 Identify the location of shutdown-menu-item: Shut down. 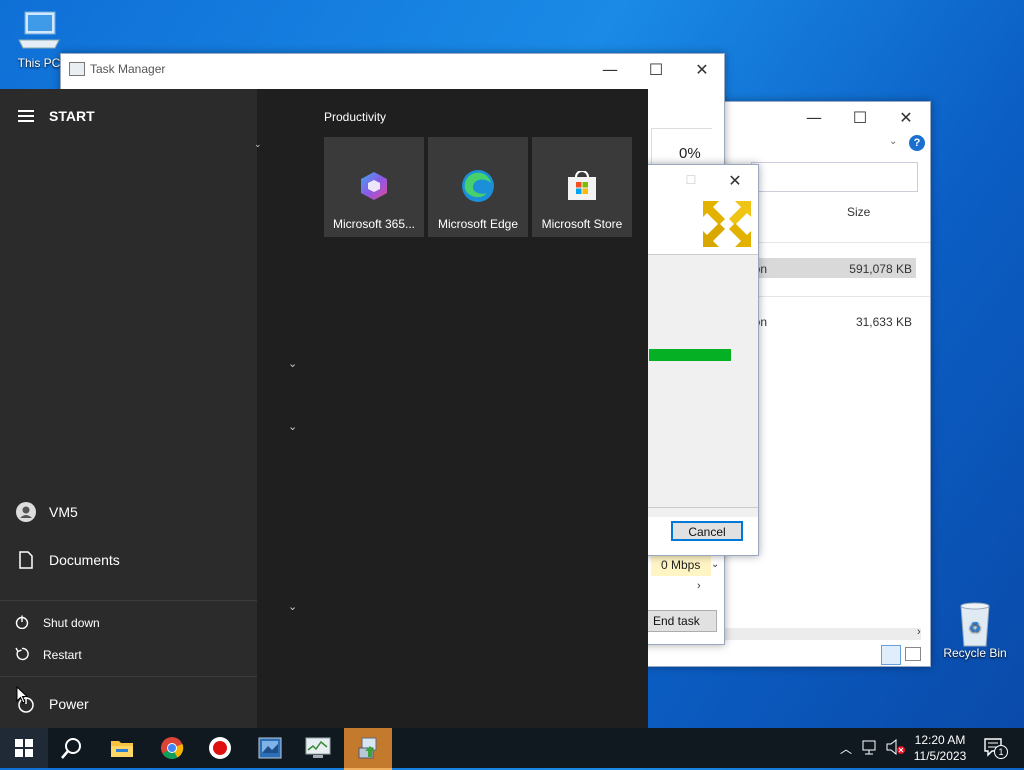
(71, 623).